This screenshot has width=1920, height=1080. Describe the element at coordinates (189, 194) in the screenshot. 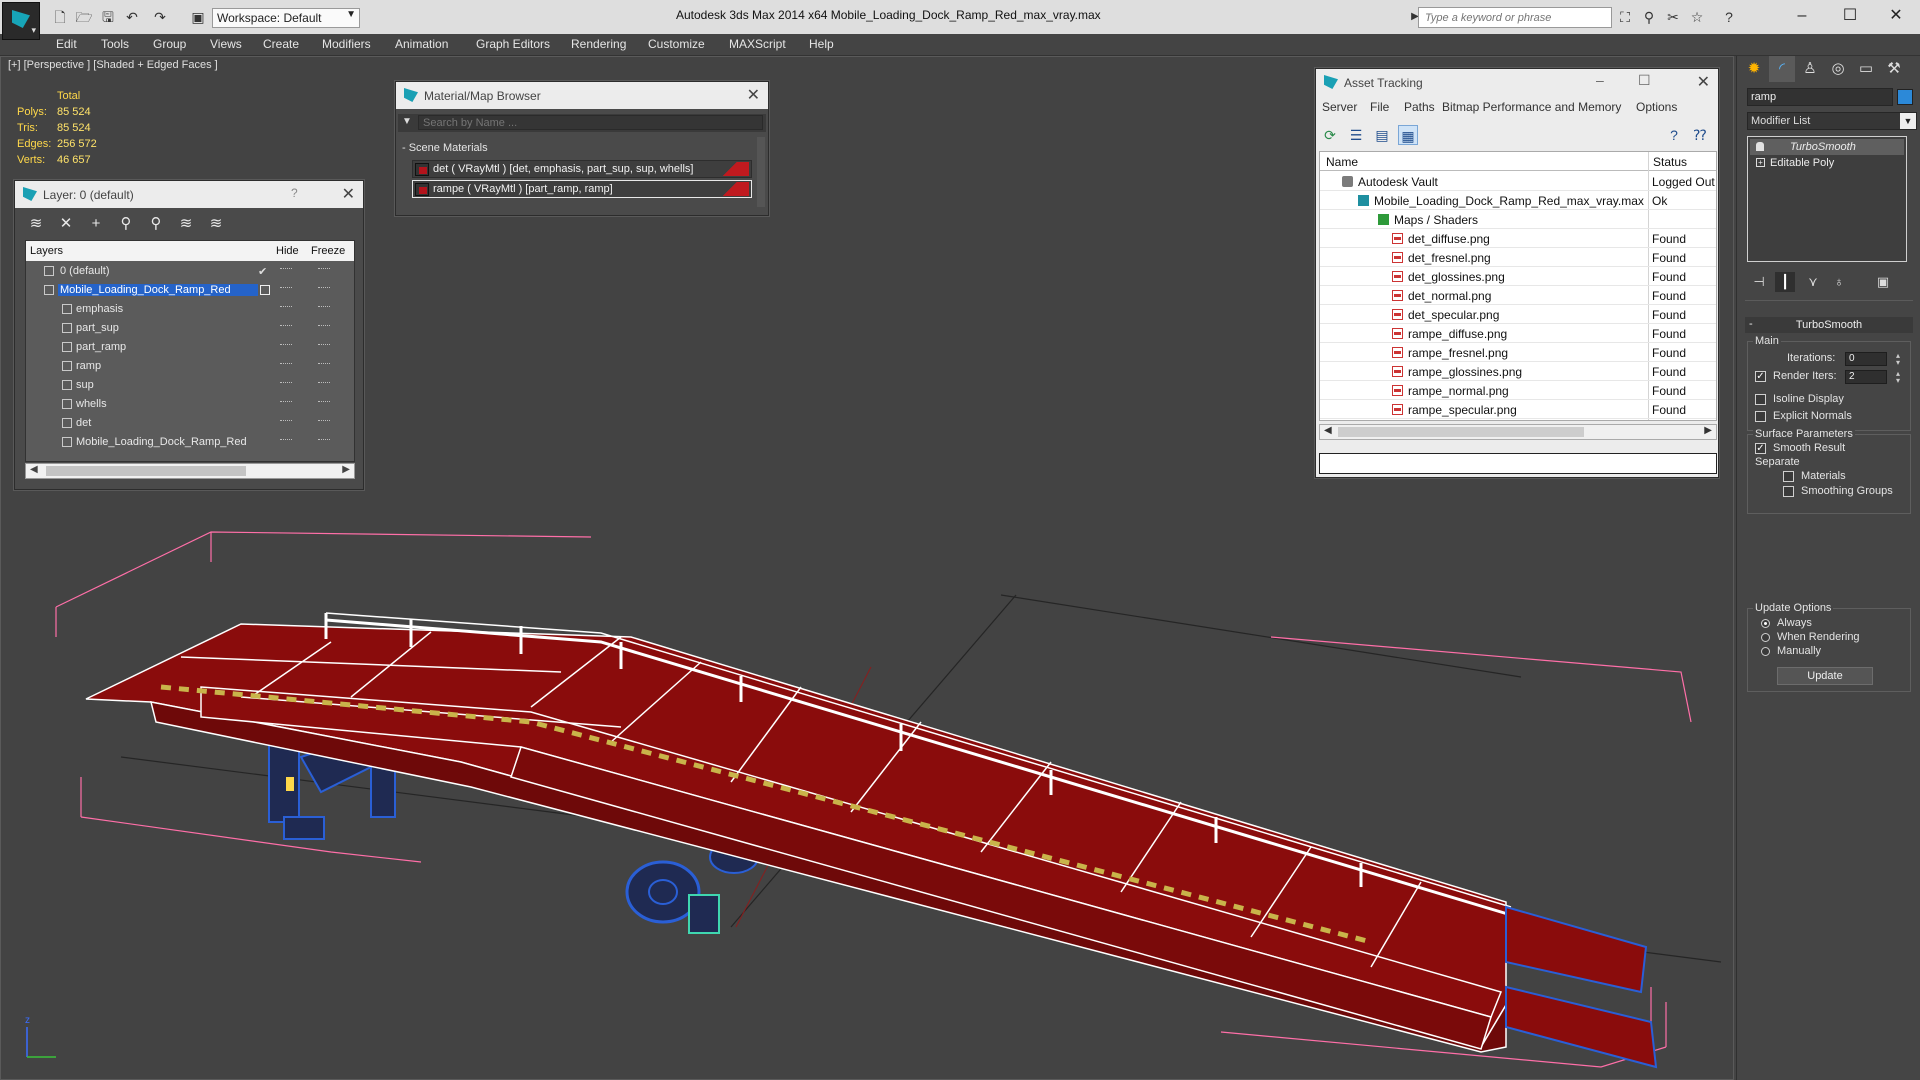

I see `layer-panel-titlebar: Layer: 0 (default) ? ✕` at that location.